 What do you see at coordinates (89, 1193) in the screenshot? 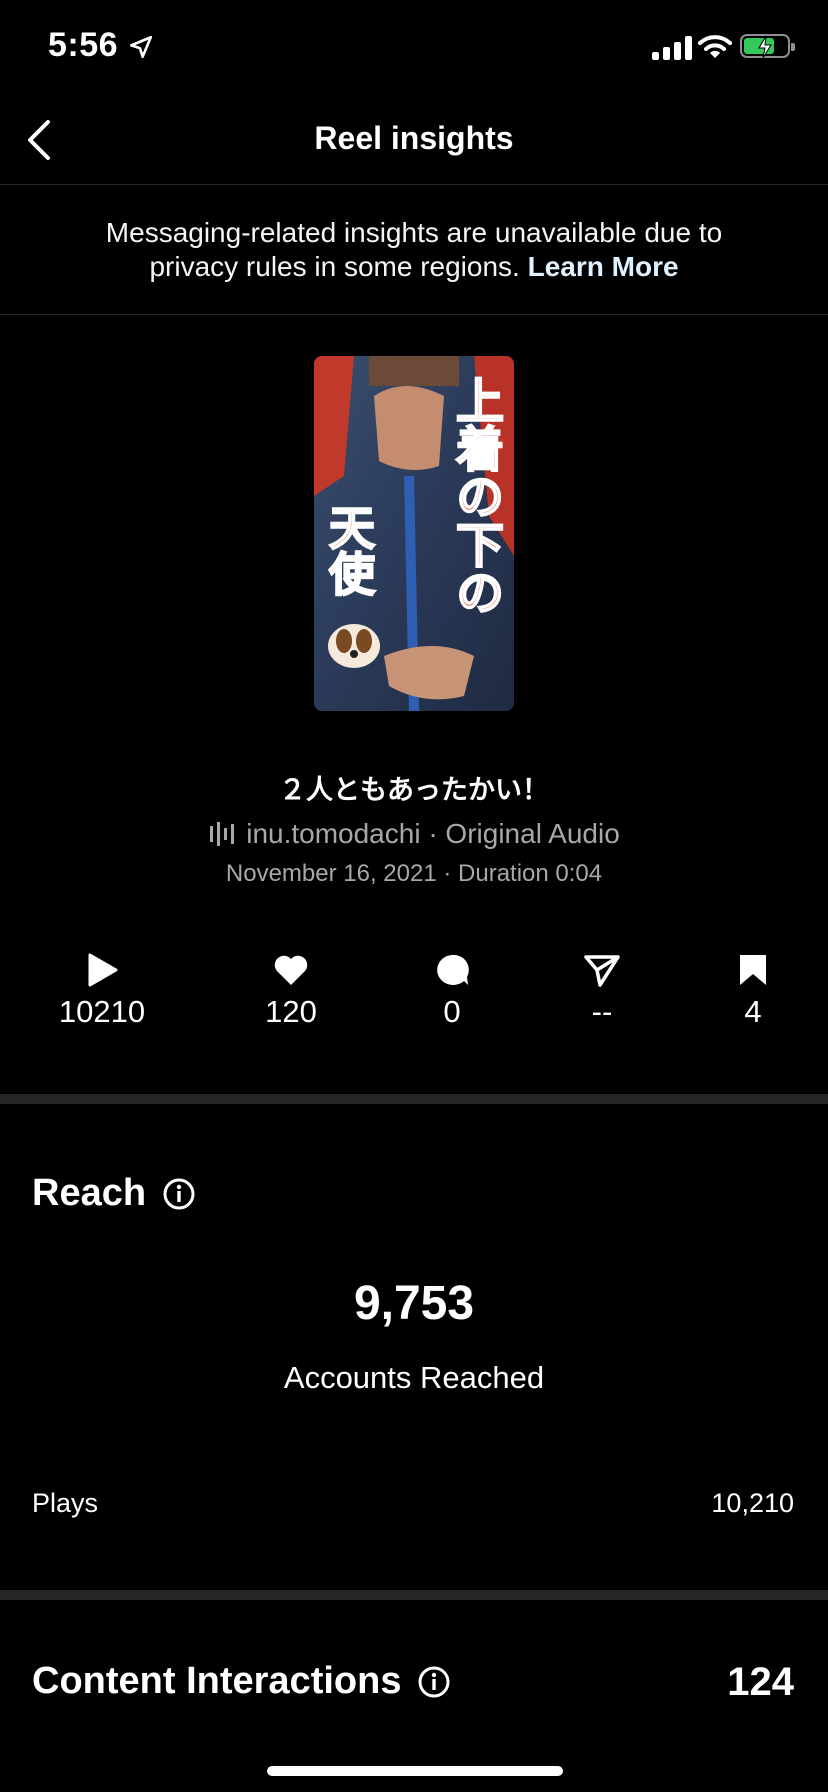
I see `reach-title: Reach` at bounding box center [89, 1193].